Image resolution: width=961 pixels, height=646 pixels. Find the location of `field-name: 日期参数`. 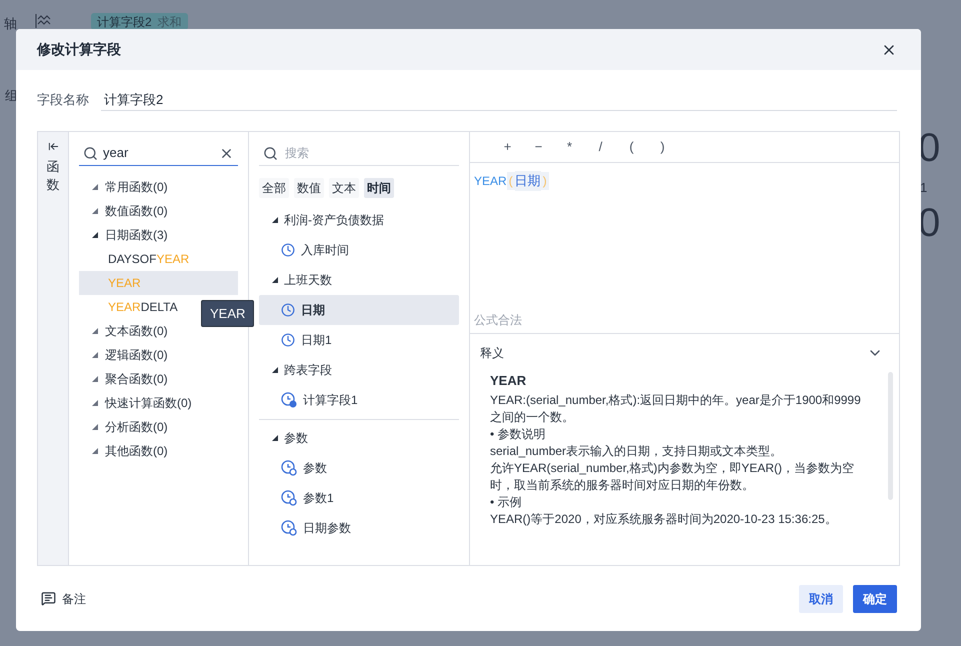

field-name: 日期参数 is located at coordinates (327, 528).